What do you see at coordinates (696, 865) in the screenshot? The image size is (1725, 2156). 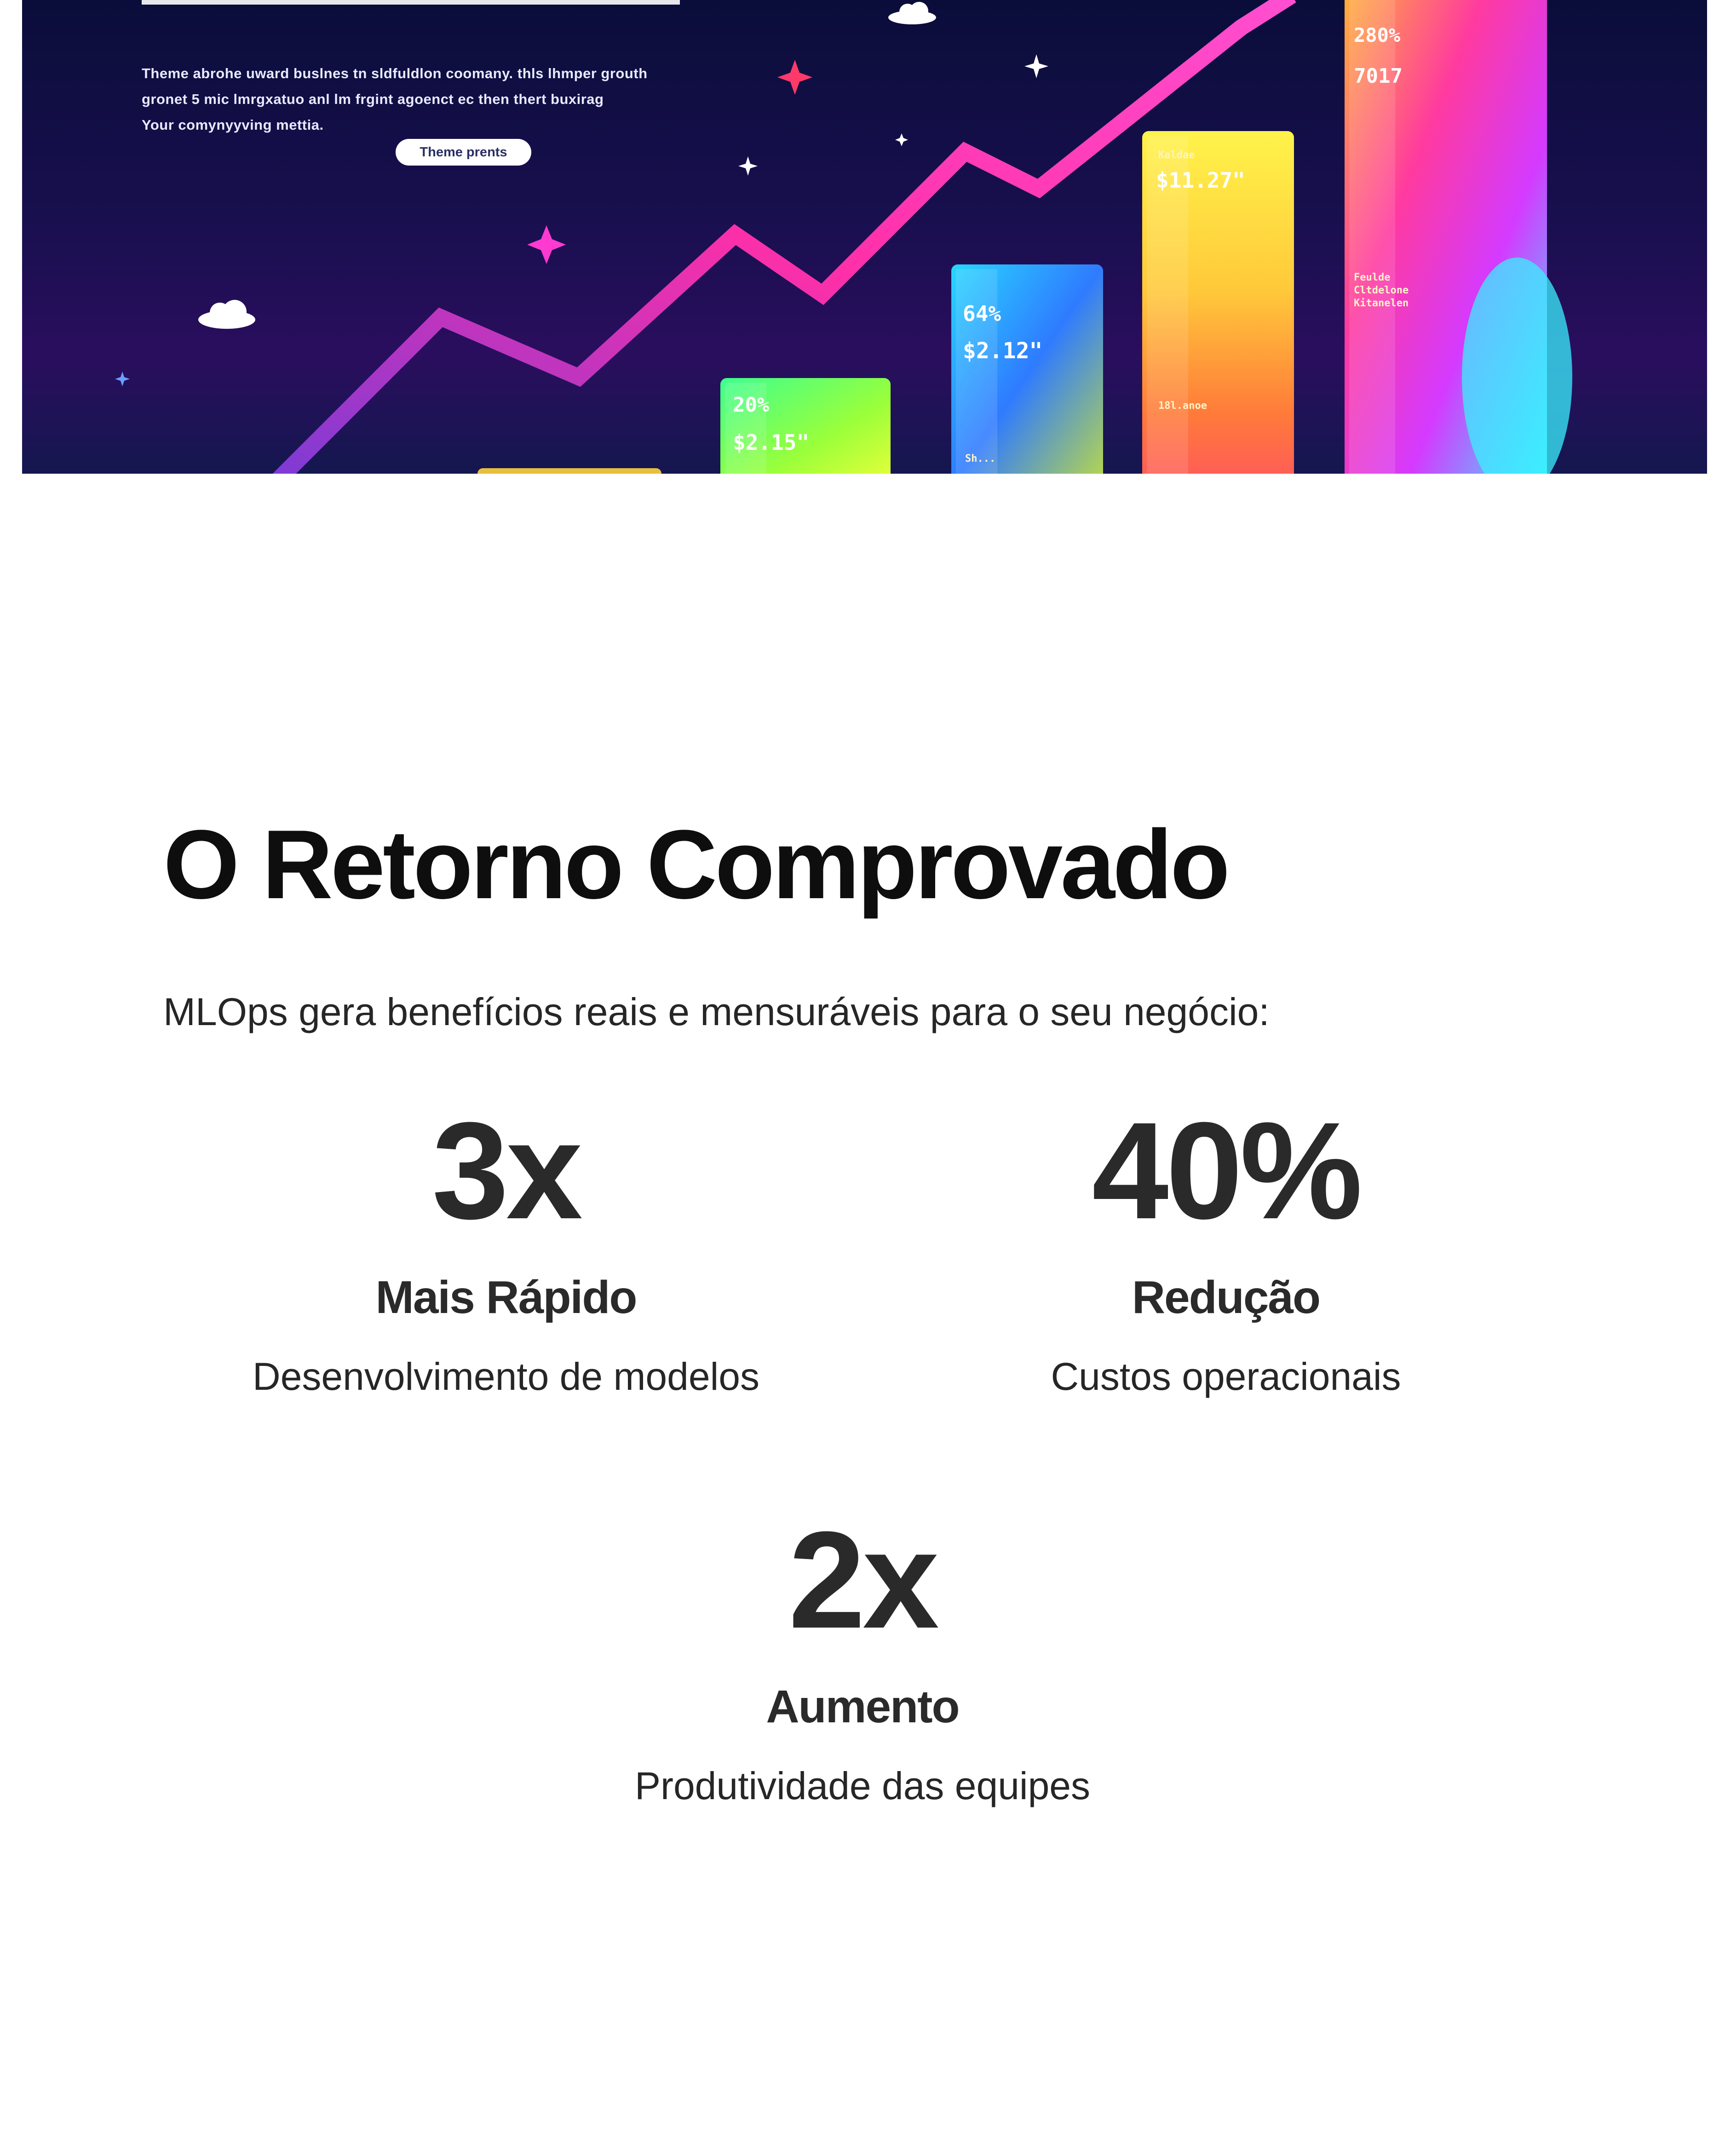 I see `page-title: O Retorno Comprovado` at bounding box center [696, 865].